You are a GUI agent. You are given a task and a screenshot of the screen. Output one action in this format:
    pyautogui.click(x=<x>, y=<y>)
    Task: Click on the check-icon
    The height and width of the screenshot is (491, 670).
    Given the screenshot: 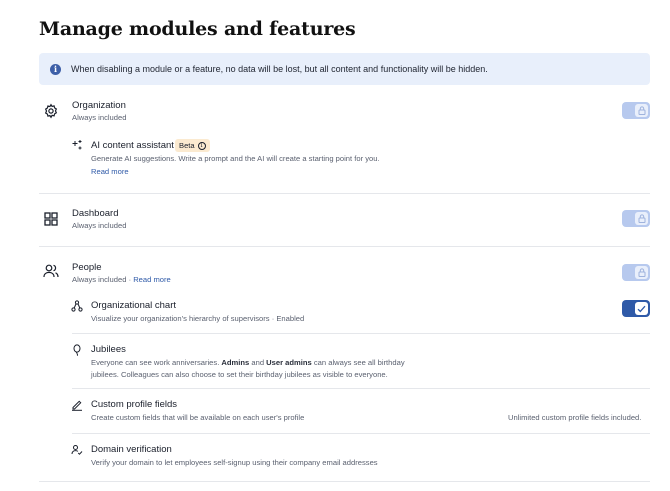 What is the action you would take?
    pyautogui.click(x=641, y=308)
    